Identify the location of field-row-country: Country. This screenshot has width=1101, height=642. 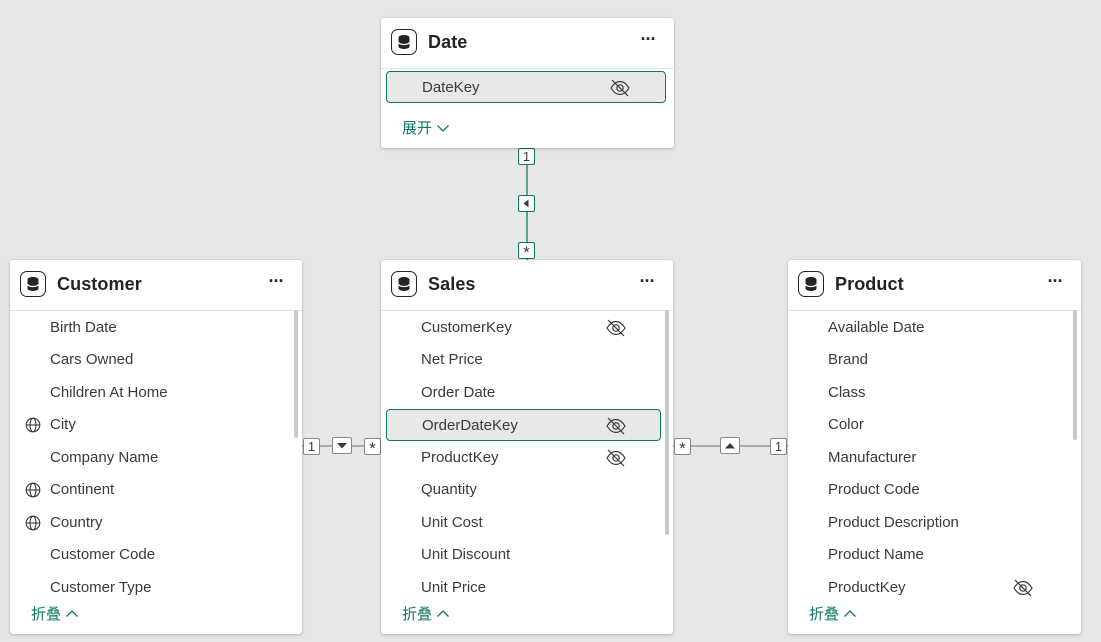
(156, 523).